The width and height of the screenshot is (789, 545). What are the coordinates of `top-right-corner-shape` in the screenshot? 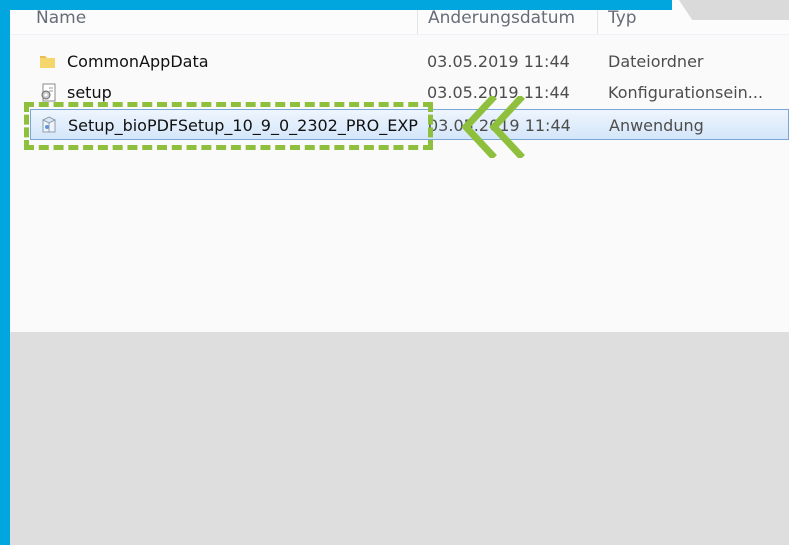 It's located at (734, 10).